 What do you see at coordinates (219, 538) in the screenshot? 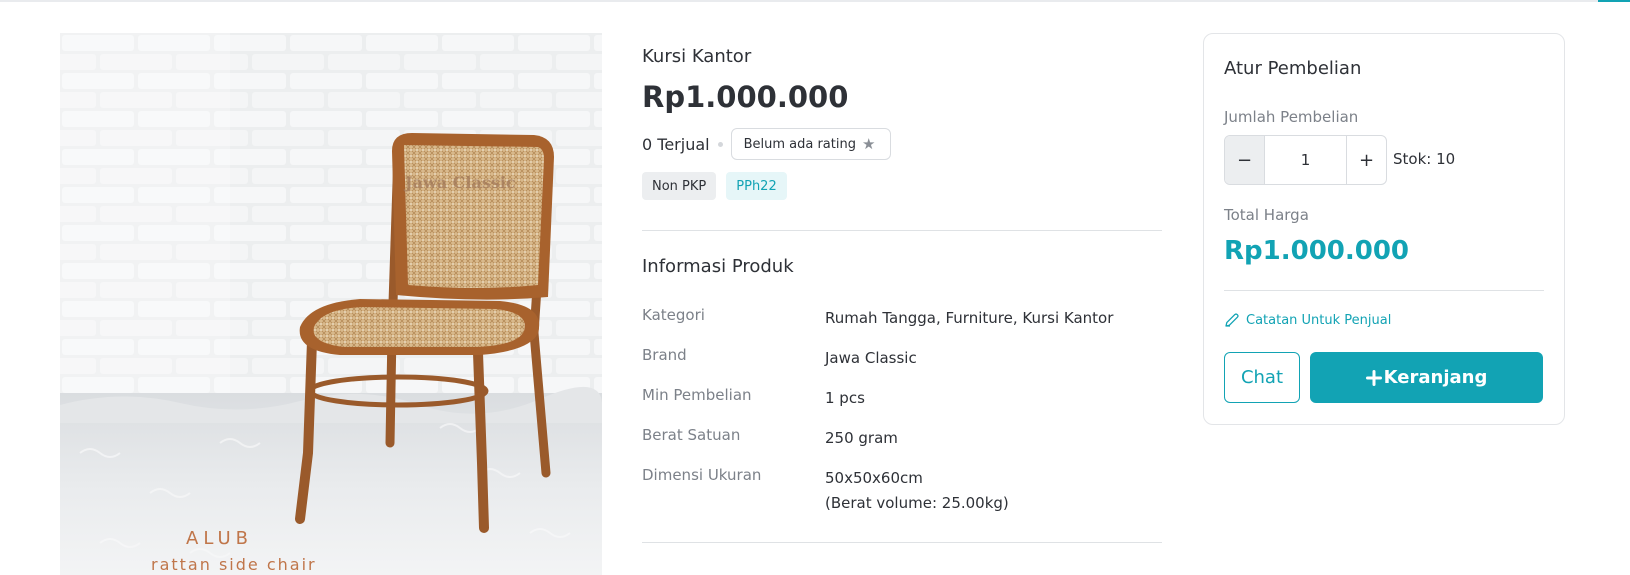
I see `image-model-name: ALUB` at bounding box center [219, 538].